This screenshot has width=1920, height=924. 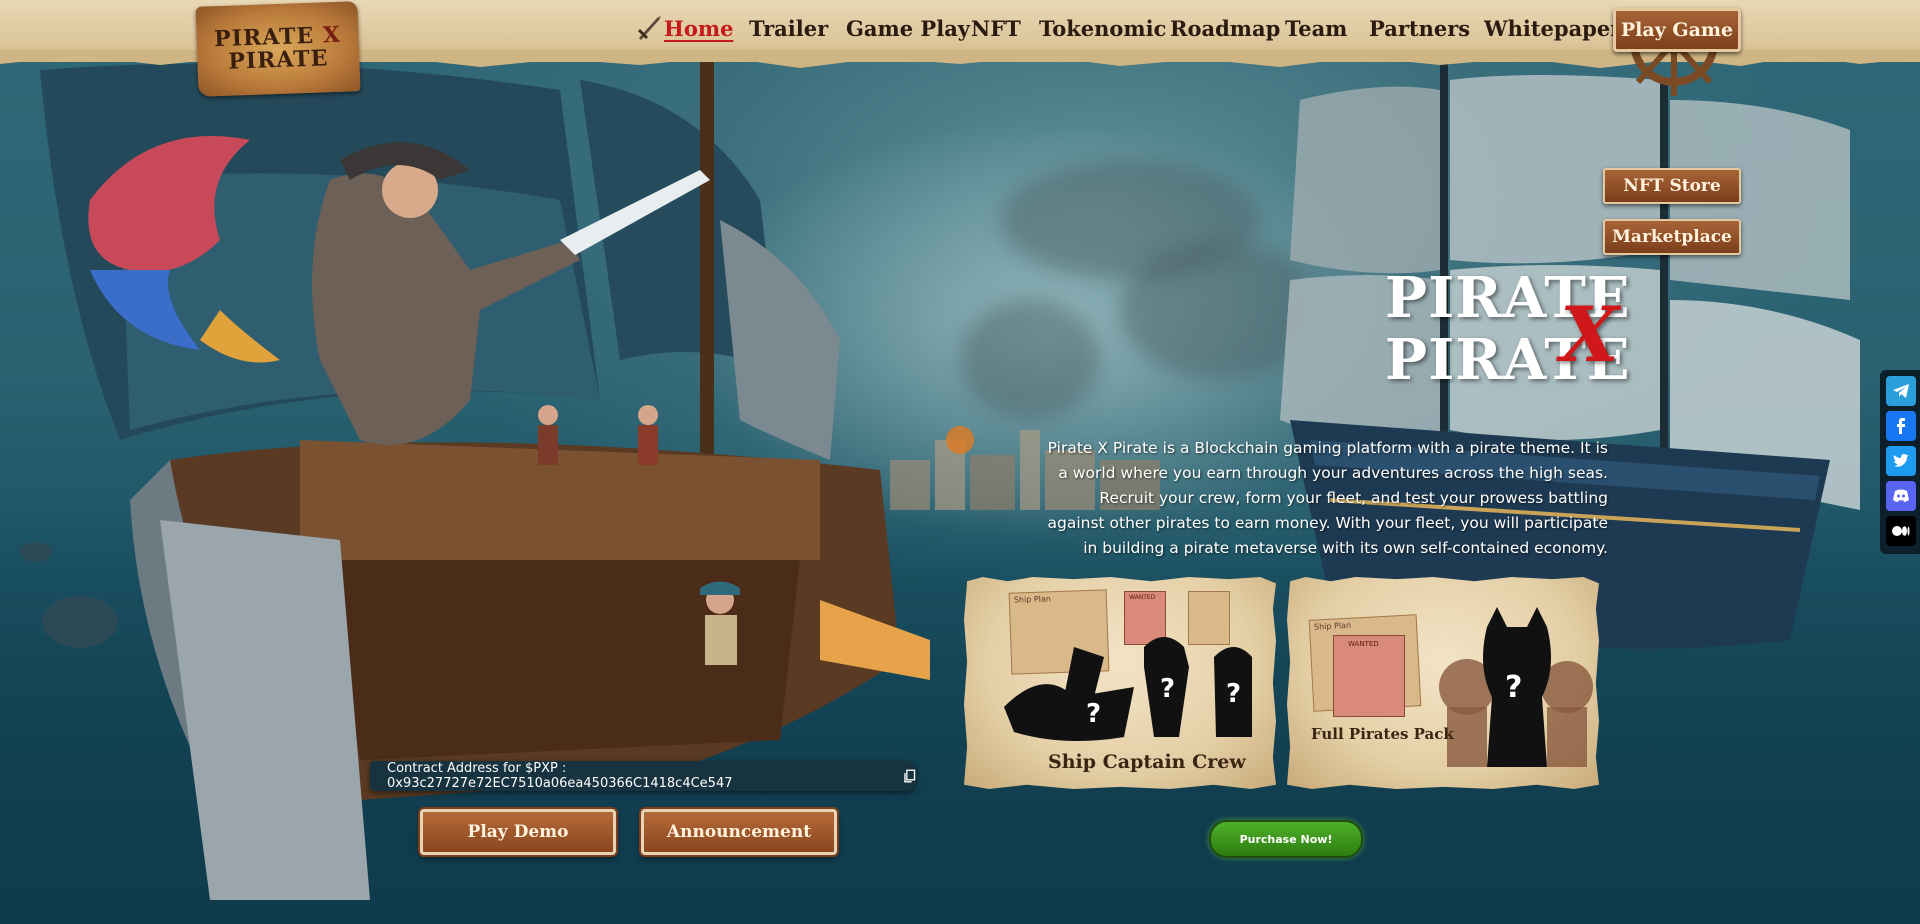 What do you see at coordinates (1901, 426) in the screenshot?
I see `facebook-icon` at bounding box center [1901, 426].